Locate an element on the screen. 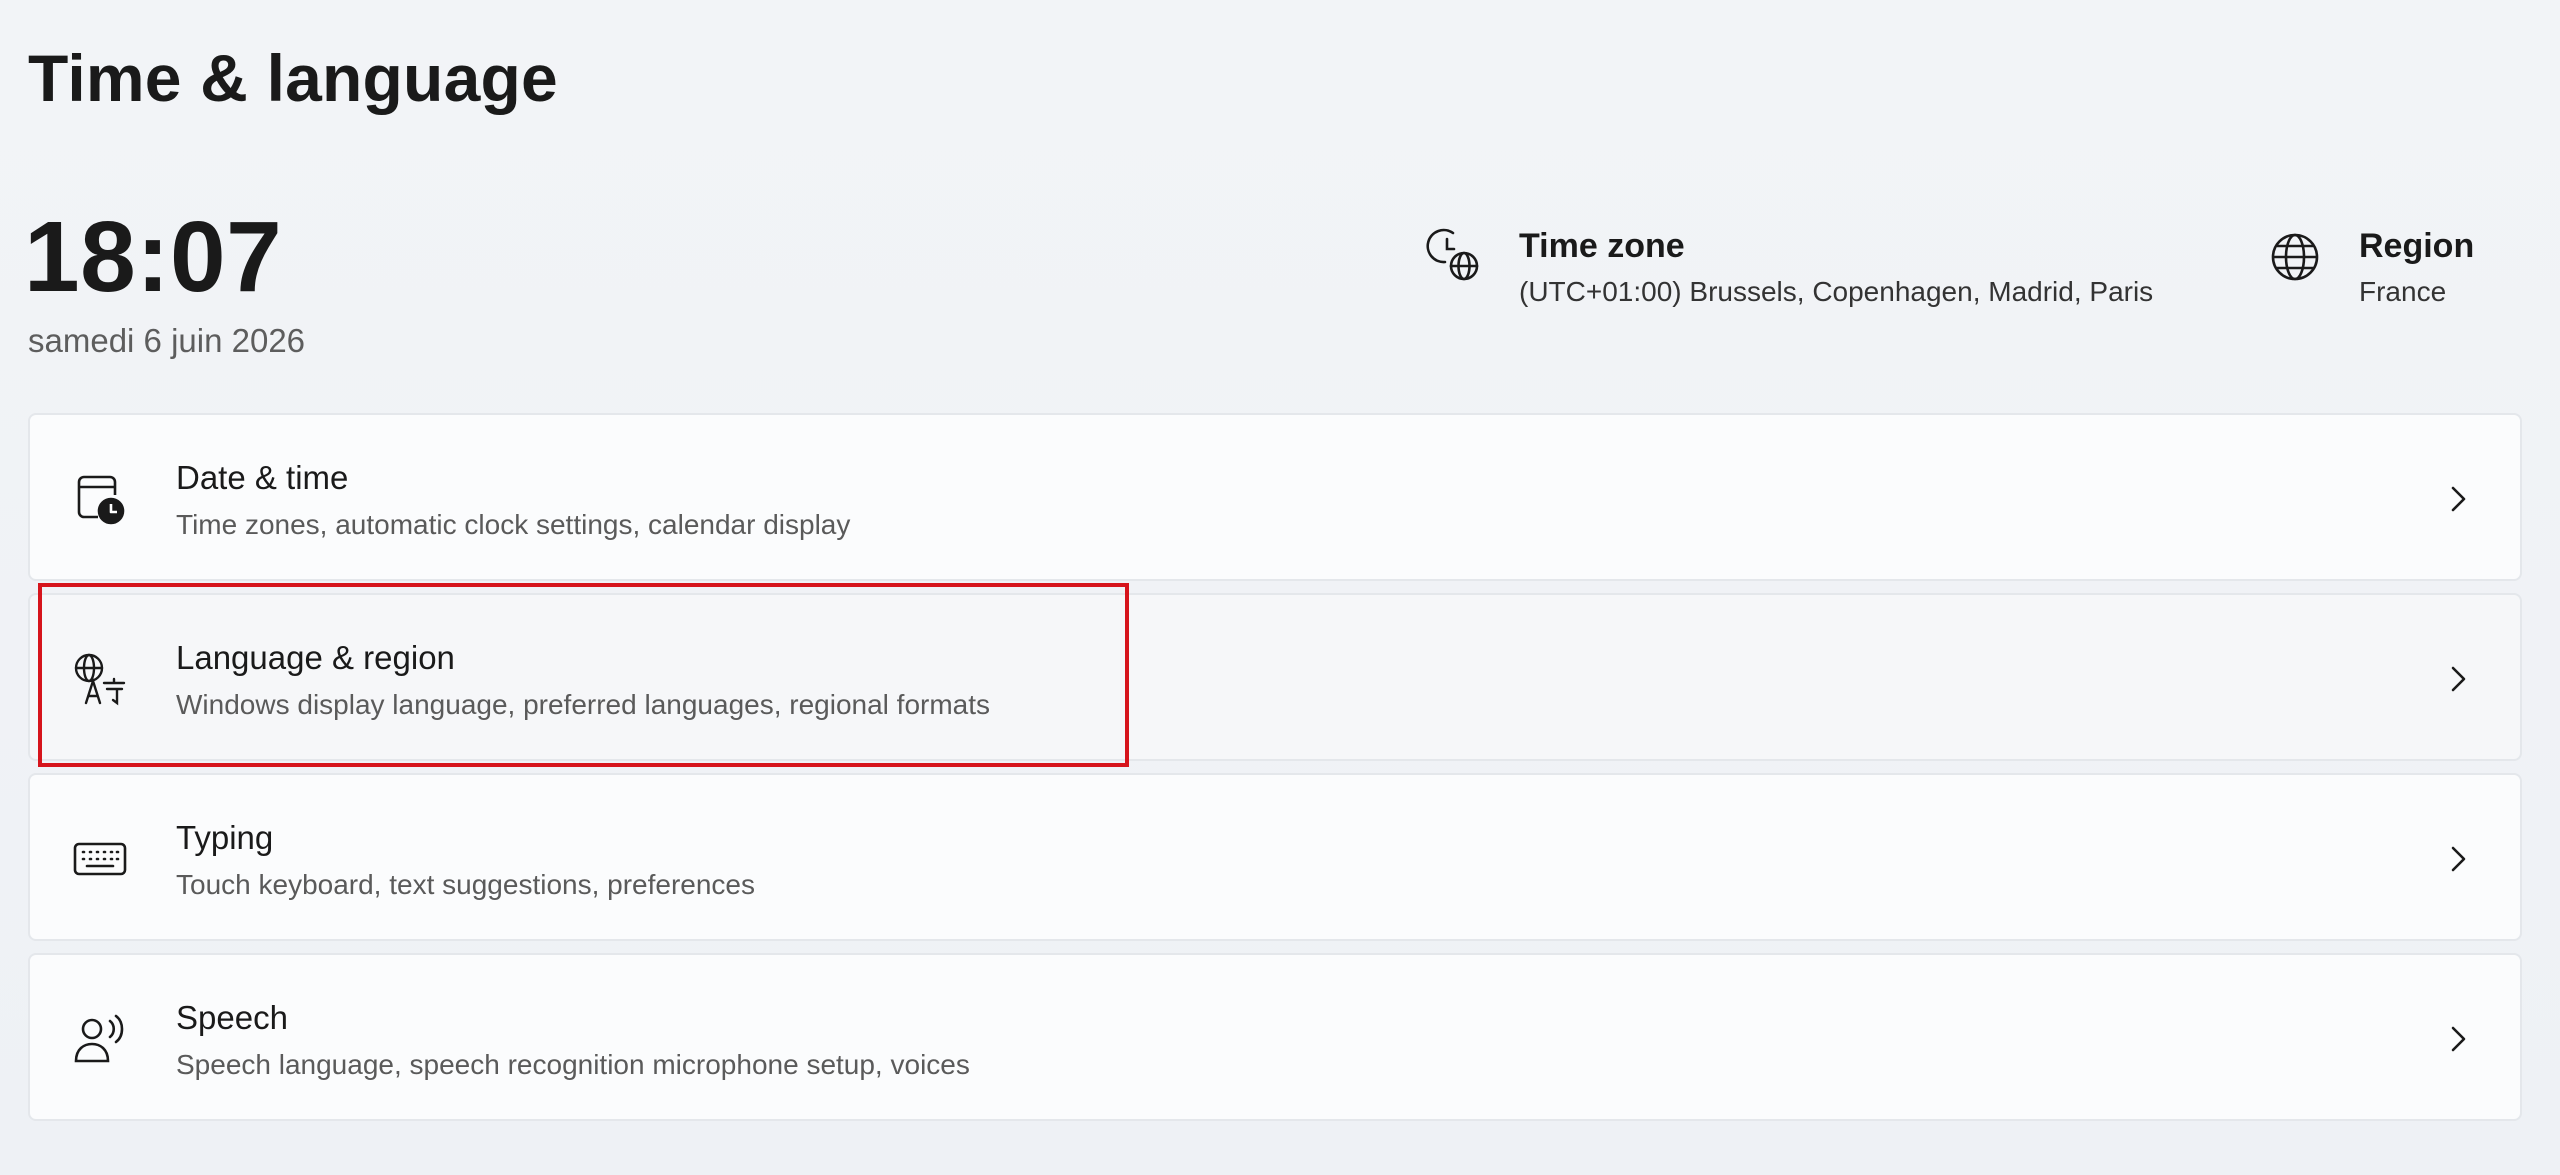  speech-title: Speech is located at coordinates (232, 1017).